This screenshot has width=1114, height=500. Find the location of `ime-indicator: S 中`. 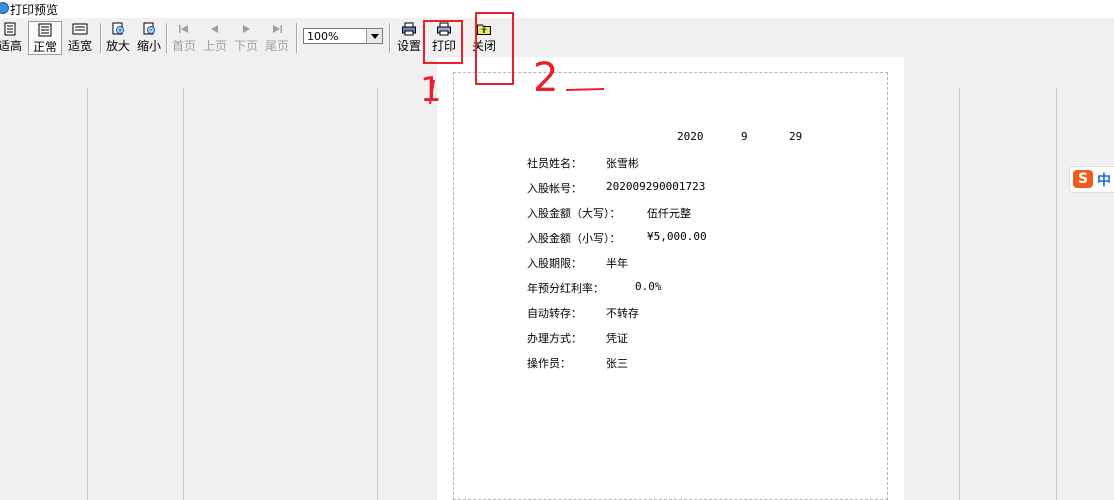

ime-indicator: S 中 is located at coordinates (1091, 179).